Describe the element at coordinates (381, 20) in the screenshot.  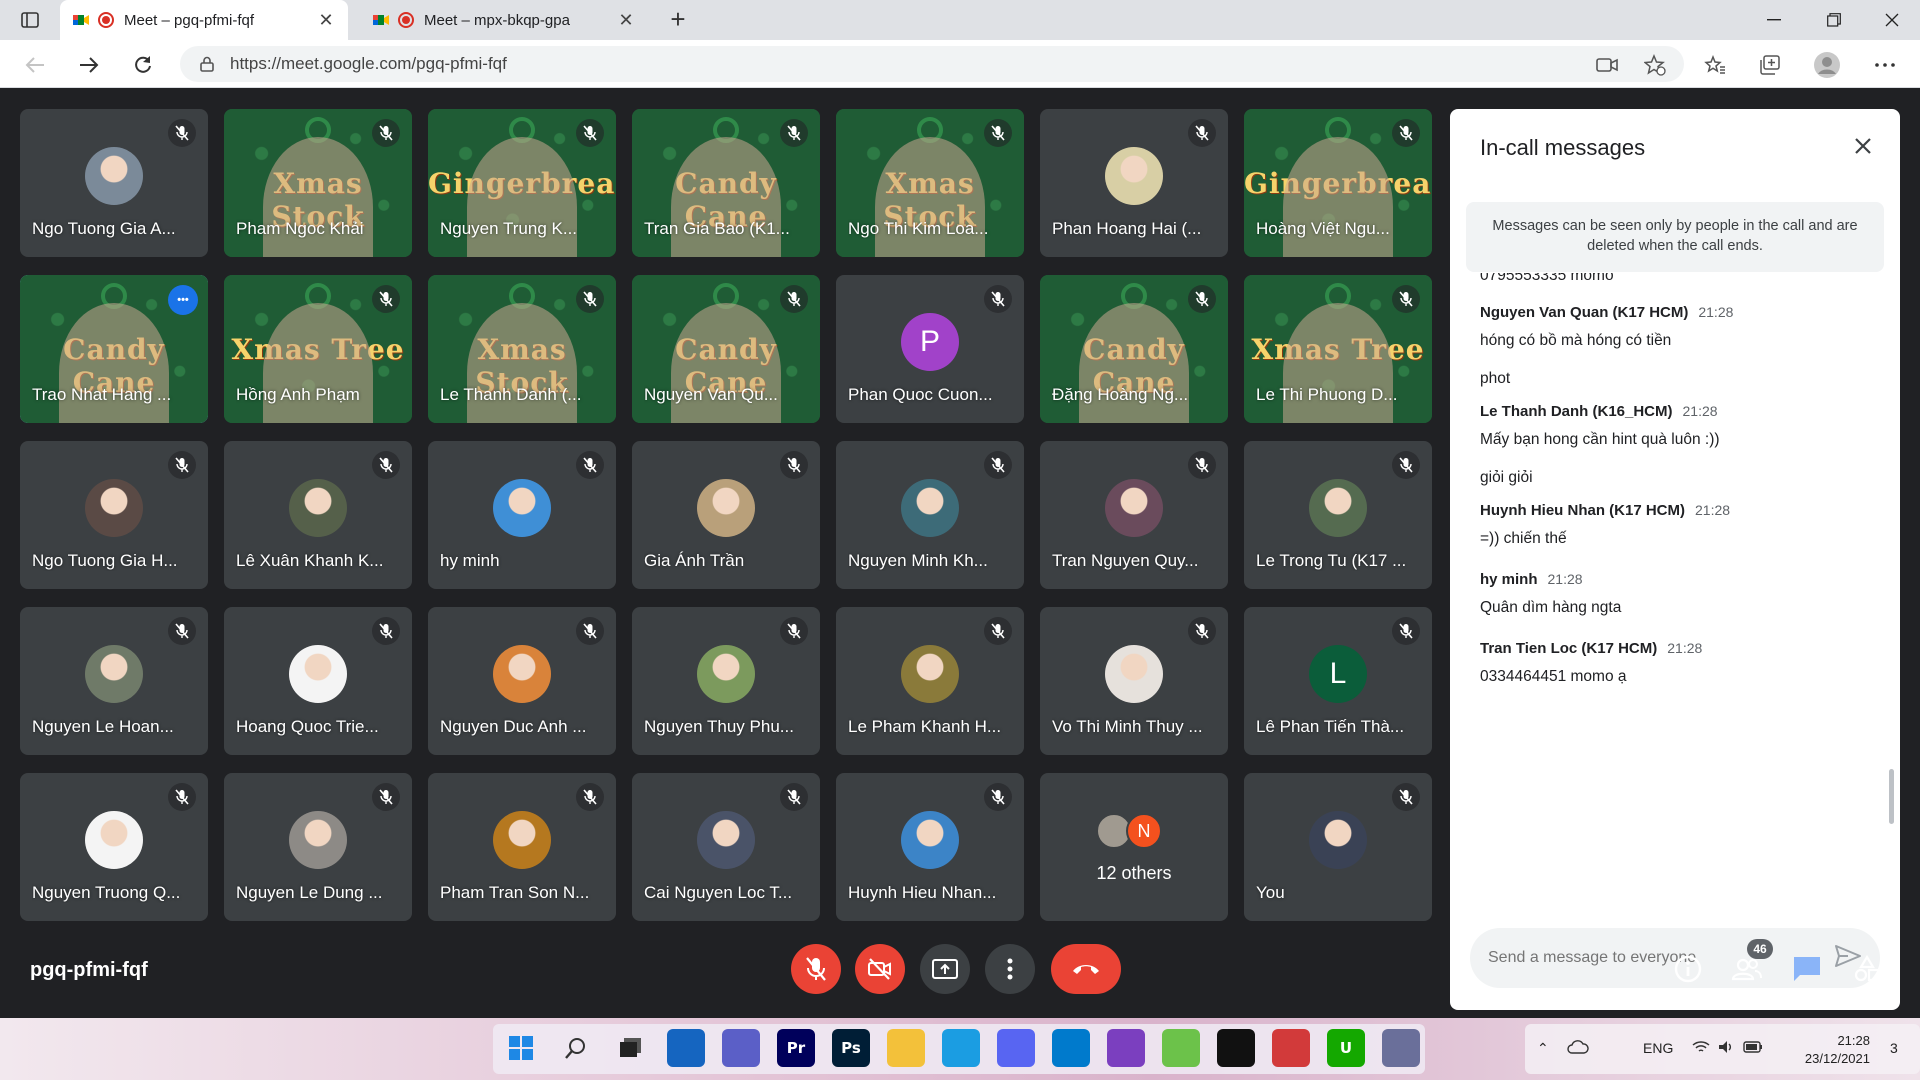
I see `meet-favicon` at that location.